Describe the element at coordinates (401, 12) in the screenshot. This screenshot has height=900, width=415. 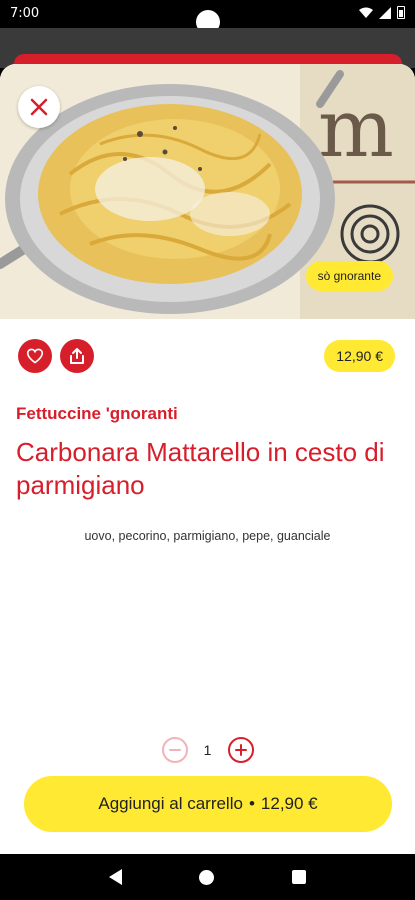
I see `battery-icon` at that location.